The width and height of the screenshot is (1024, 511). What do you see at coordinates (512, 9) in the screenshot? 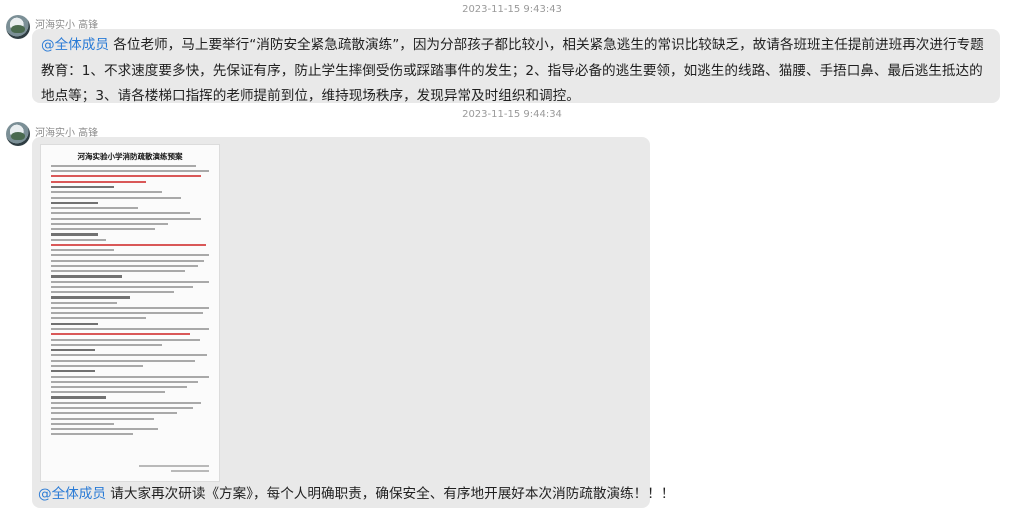
I see `timestamp-1: 2023-11-15 9:43:43` at bounding box center [512, 9].